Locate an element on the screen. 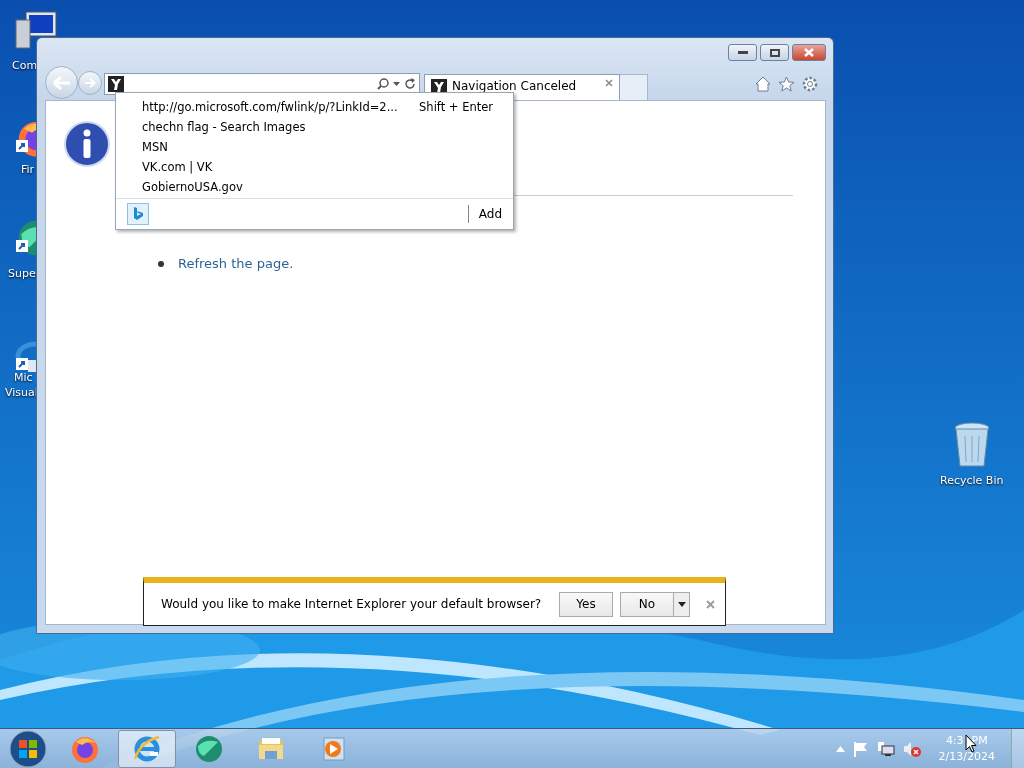  bullet-icon is located at coordinates (161, 263).